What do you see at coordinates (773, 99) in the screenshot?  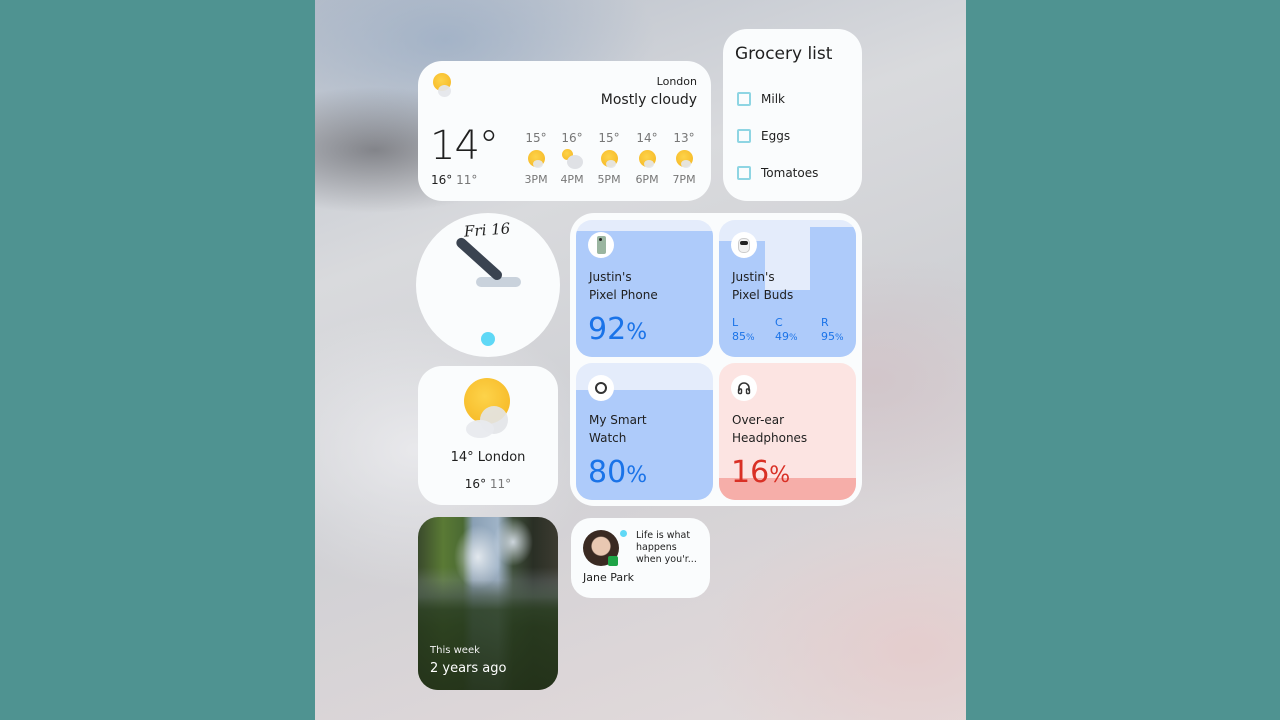 I see `grocery-item-label: Milk` at bounding box center [773, 99].